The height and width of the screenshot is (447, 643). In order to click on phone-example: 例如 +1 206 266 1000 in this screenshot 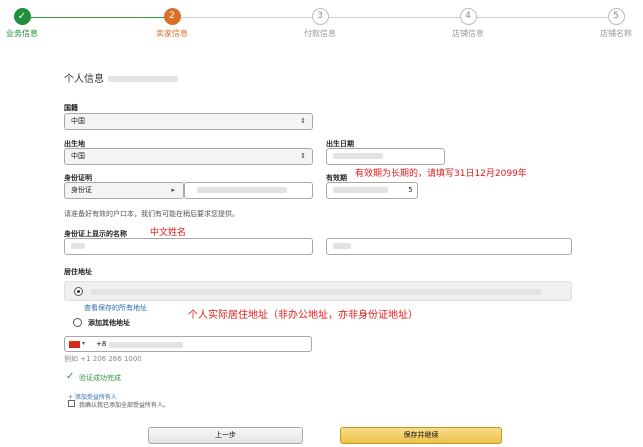, I will do `click(103, 359)`.